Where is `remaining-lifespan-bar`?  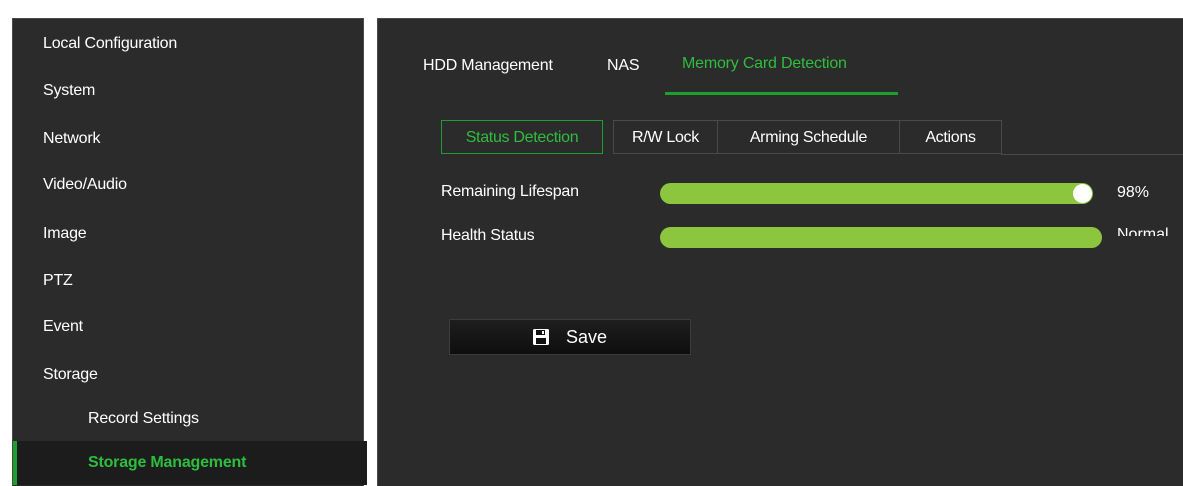 remaining-lifespan-bar is located at coordinates (881, 193).